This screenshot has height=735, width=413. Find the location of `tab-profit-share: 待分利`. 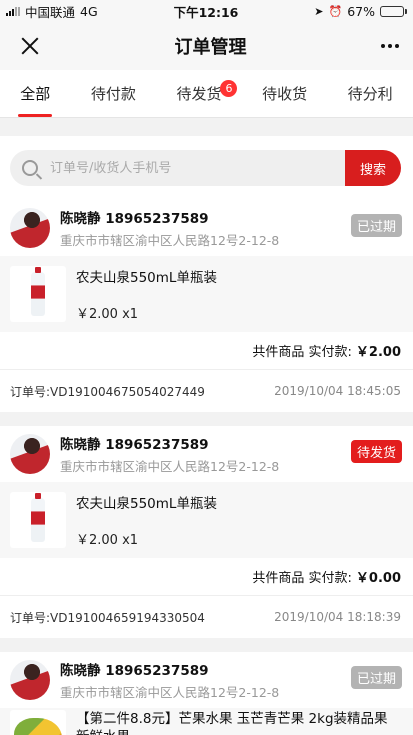

tab-profit-share: 待分利 is located at coordinates (370, 94).